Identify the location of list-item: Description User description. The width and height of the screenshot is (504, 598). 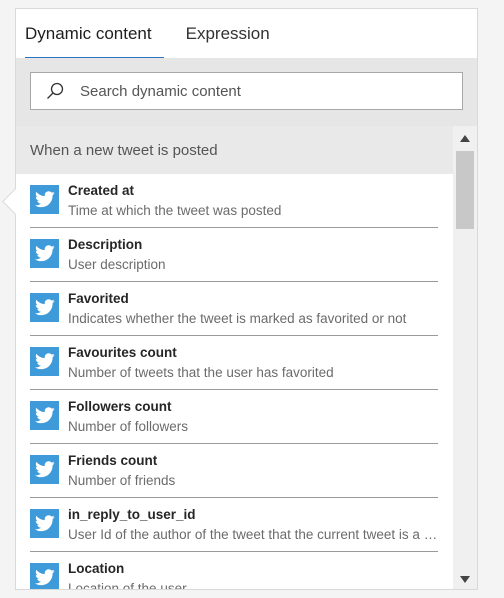
(234, 255).